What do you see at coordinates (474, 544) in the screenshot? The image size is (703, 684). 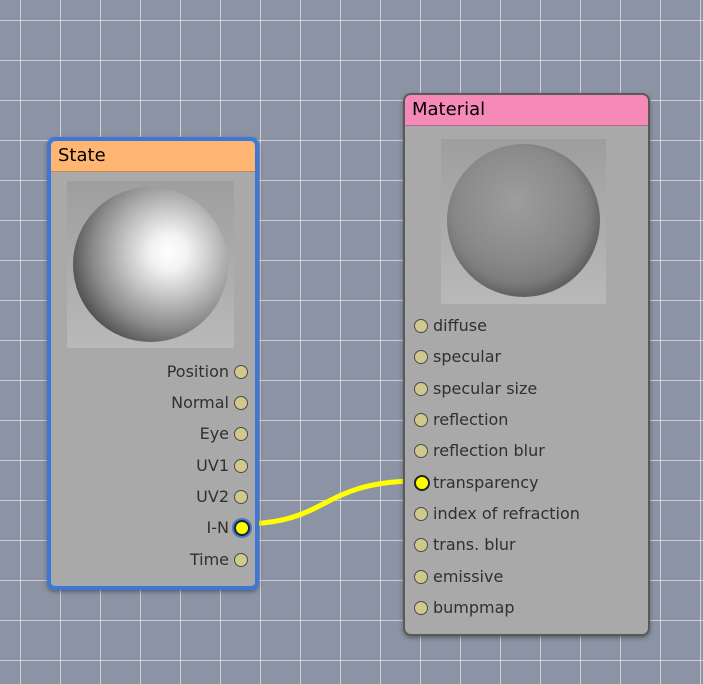 I see `port-label: trans. blur` at bounding box center [474, 544].